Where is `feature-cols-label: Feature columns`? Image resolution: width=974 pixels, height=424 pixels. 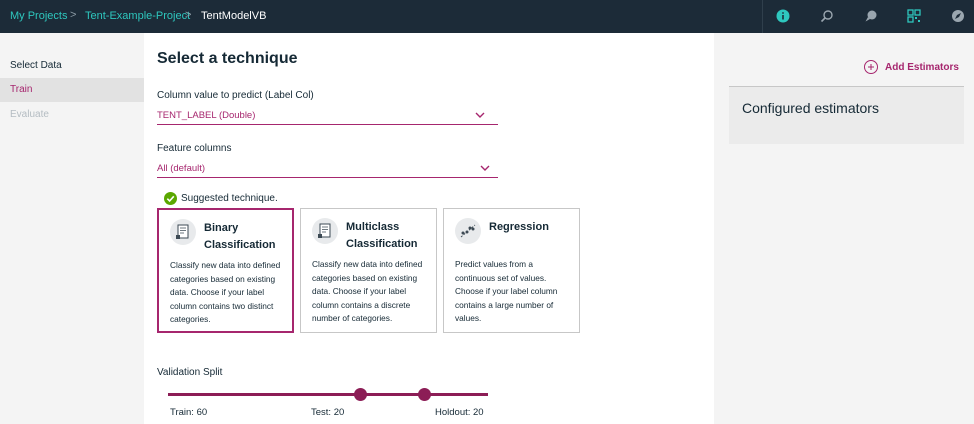
feature-cols-label: Feature columns is located at coordinates (194, 148).